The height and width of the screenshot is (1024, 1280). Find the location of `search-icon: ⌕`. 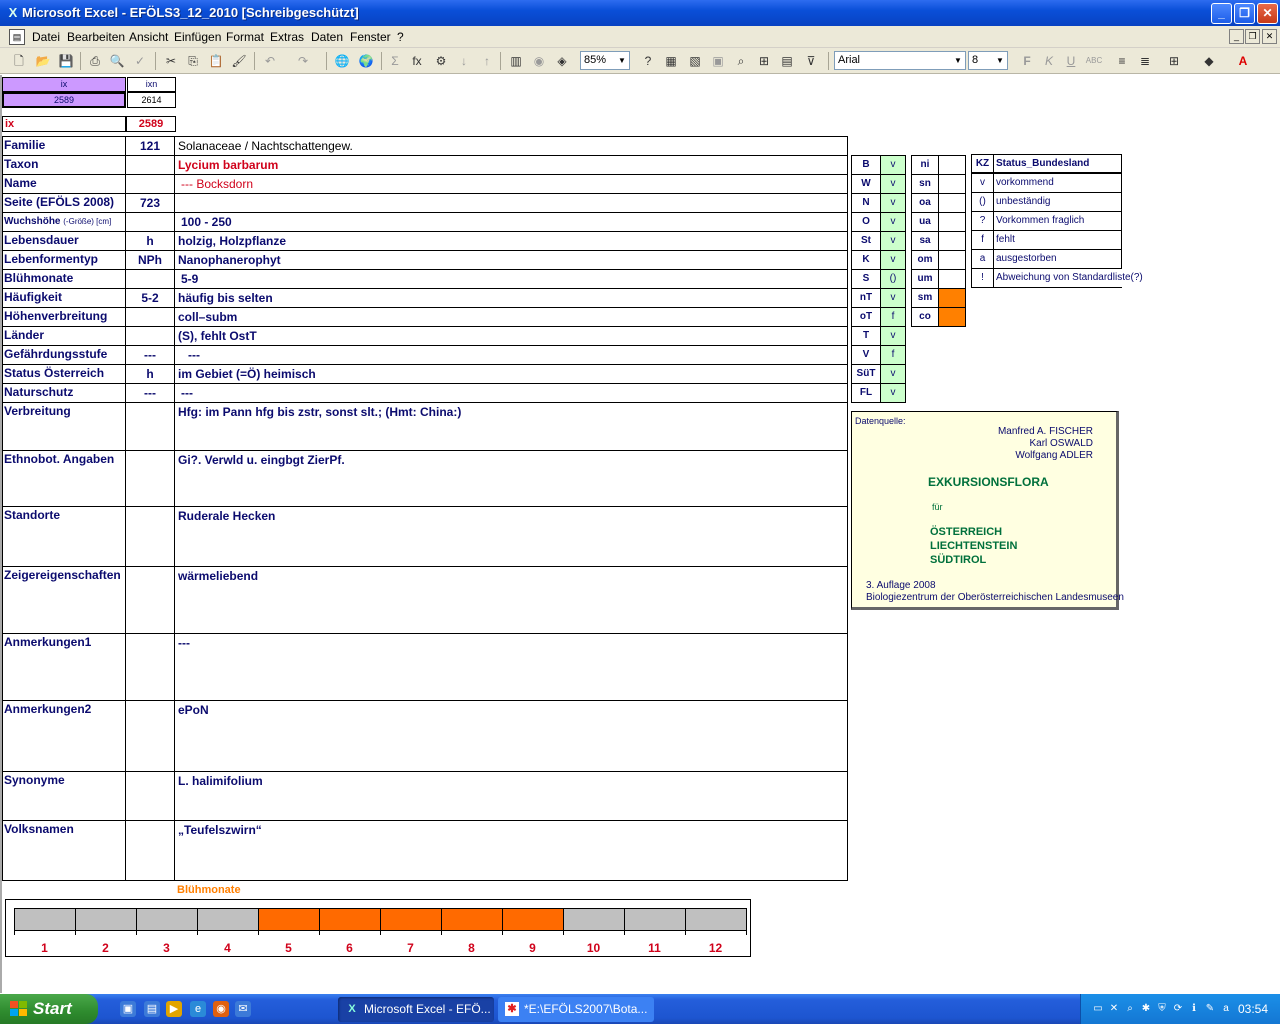

search-icon: ⌕ is located at coordinates (1130, 1009).